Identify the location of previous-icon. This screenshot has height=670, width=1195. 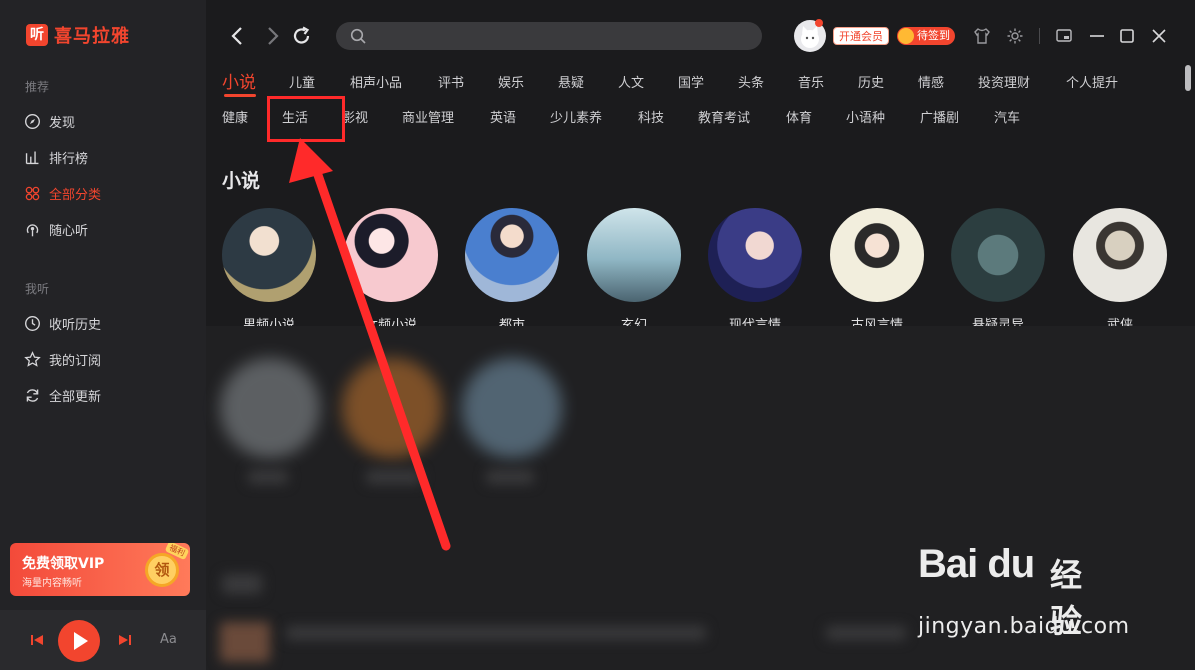
(37, 640).